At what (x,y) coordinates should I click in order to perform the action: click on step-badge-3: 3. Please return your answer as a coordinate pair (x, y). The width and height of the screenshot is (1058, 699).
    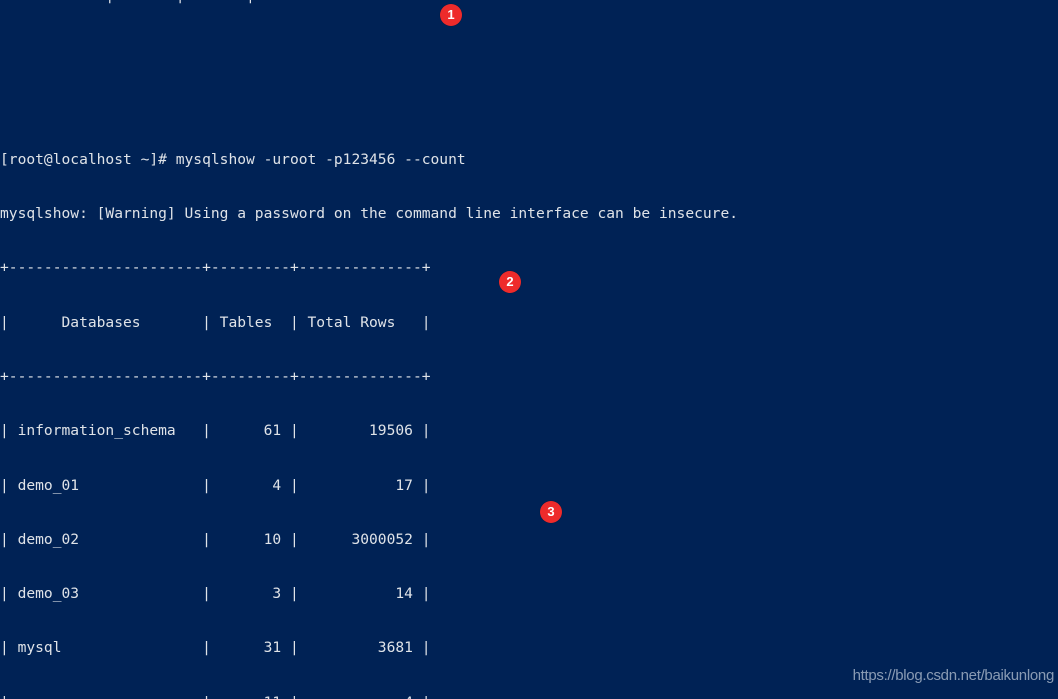
    Looking at the image, I should click on (551, 512).